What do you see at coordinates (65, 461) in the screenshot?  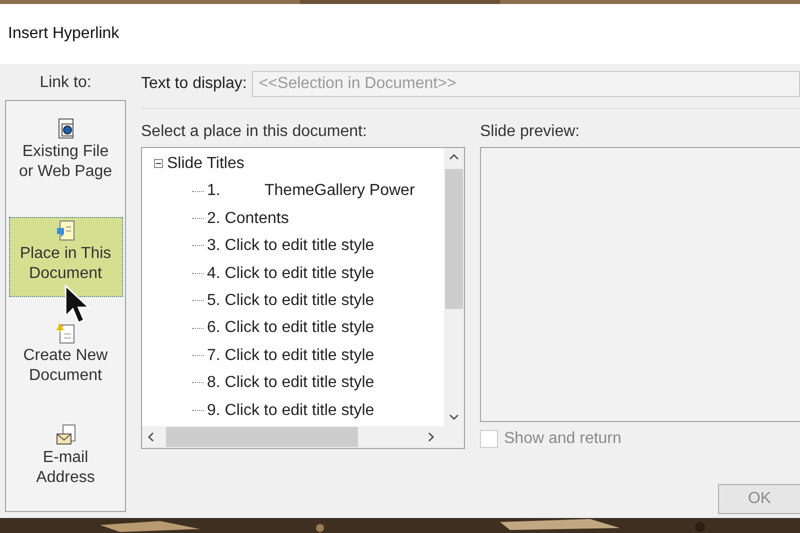 I see `link-type-button: E-mail Address` at bounding box center [65, 461].